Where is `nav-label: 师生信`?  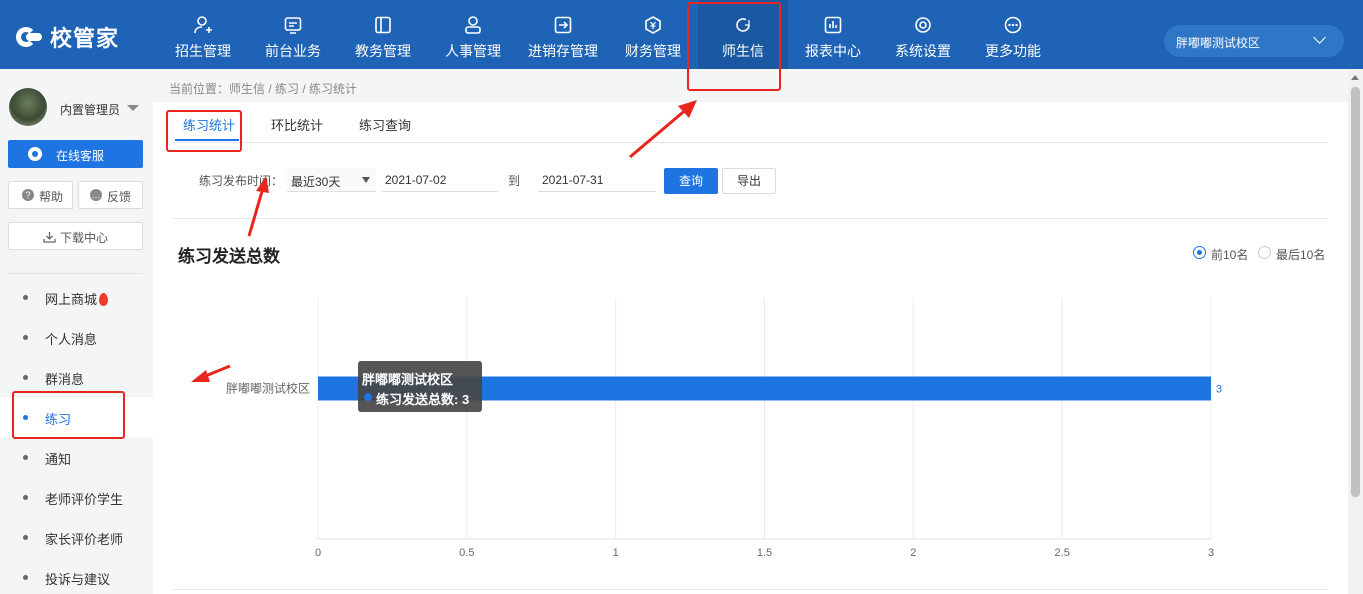
nav-label: 师生信 is located at coordinates (743, 51).